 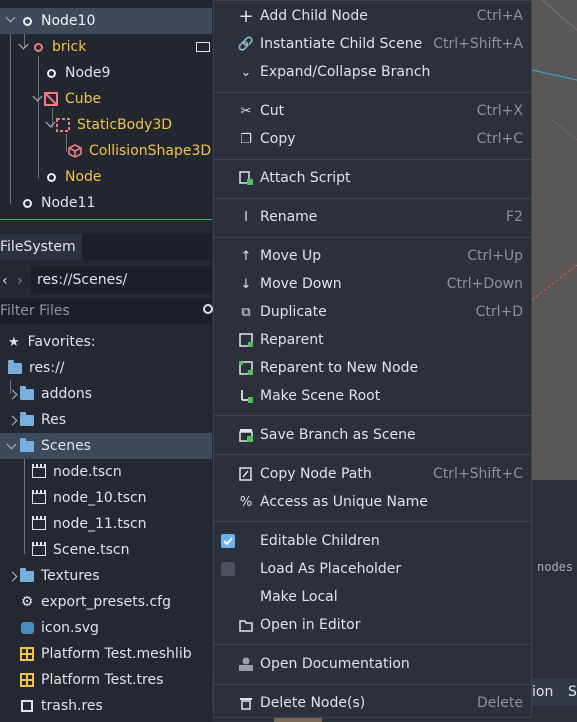 I want to click on menu-item-copy: ❐ Copy Ctrl+C, so click(x=372, y=139).